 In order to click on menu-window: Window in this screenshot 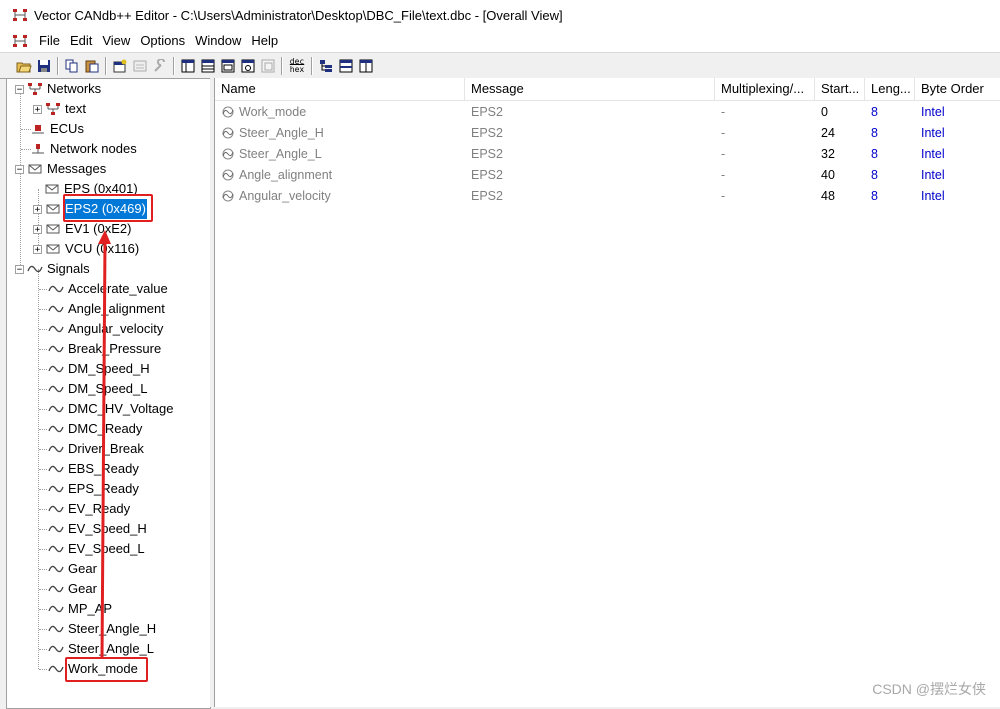, I will do `click(218, 41)`.